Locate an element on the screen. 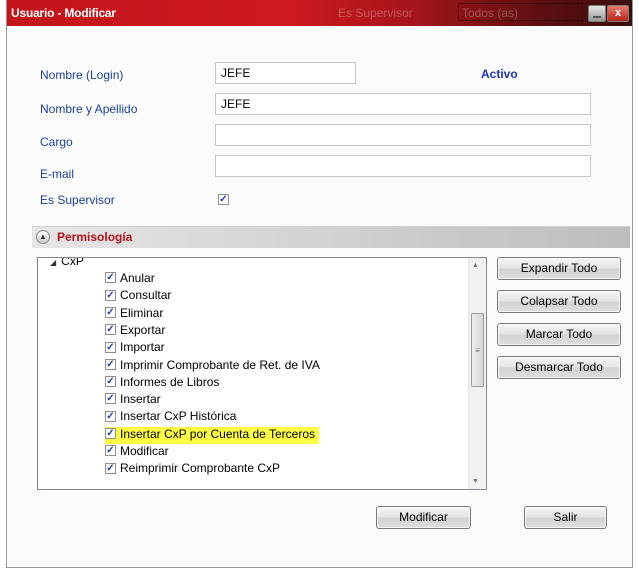 The image size is (639, 570). permission-label: Importar is located at coordinates (142, 347).